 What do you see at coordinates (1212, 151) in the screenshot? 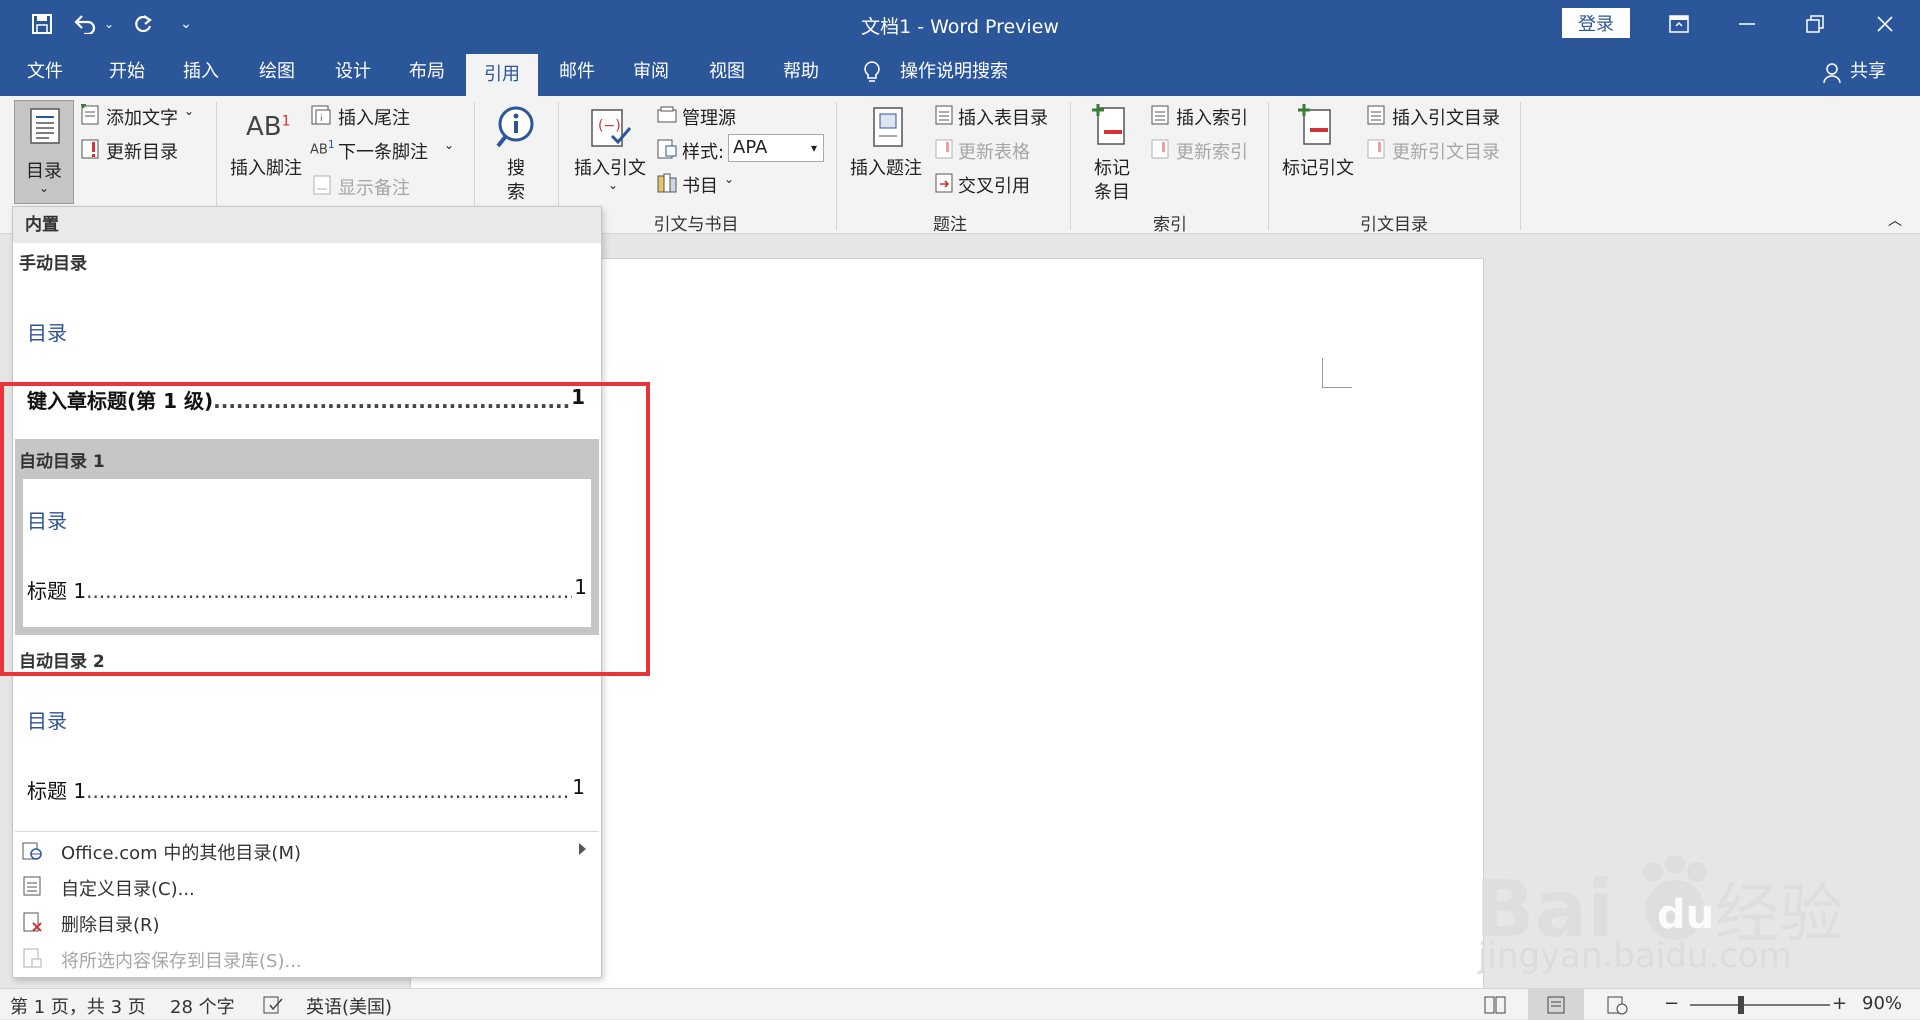
I see `update-index-button: 更新索引` at bounding box center [1212, 151].